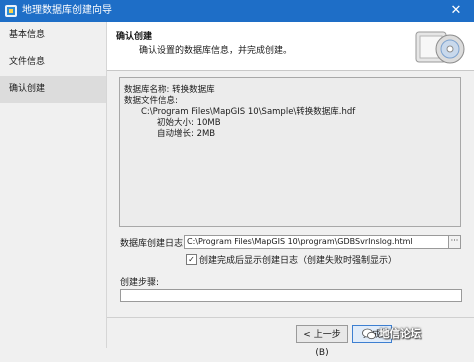 The width and height of the screenshot is (474, 362). What do you see at coordinates (400, 334) in the screenshot?
I see `watermark-text: 地信论坛` at bounding box center [400, 334].